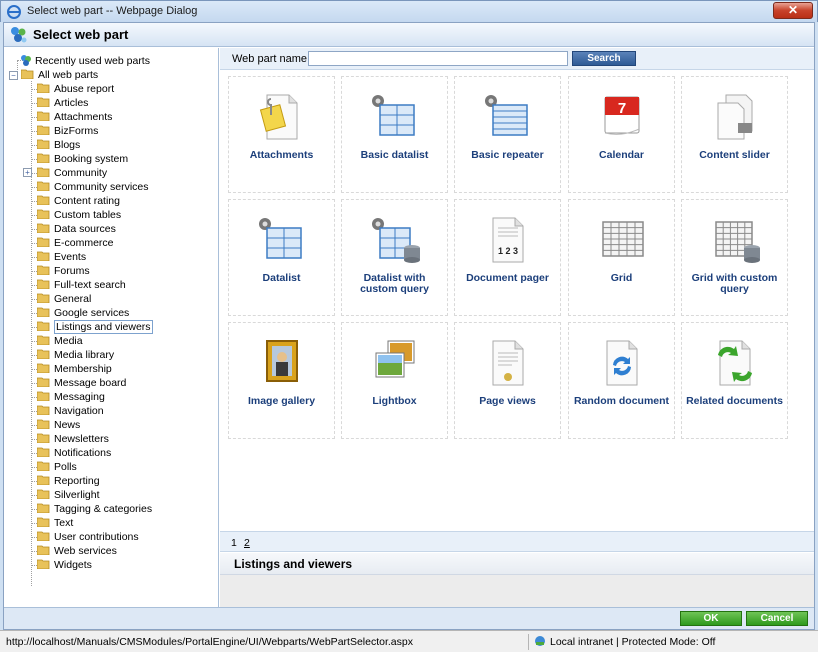 This screenshot has height=652, width=818. Describe the element at coordinates (68, 495) in the screenshot. I see `tree-item: Silverlight` at that location.